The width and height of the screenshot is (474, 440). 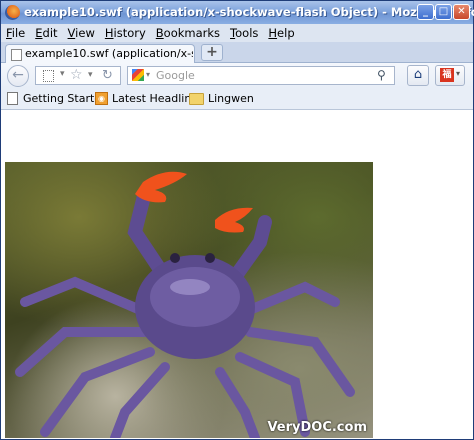 I want to click on menu-tools: Tools, so click(x=244, y=33).